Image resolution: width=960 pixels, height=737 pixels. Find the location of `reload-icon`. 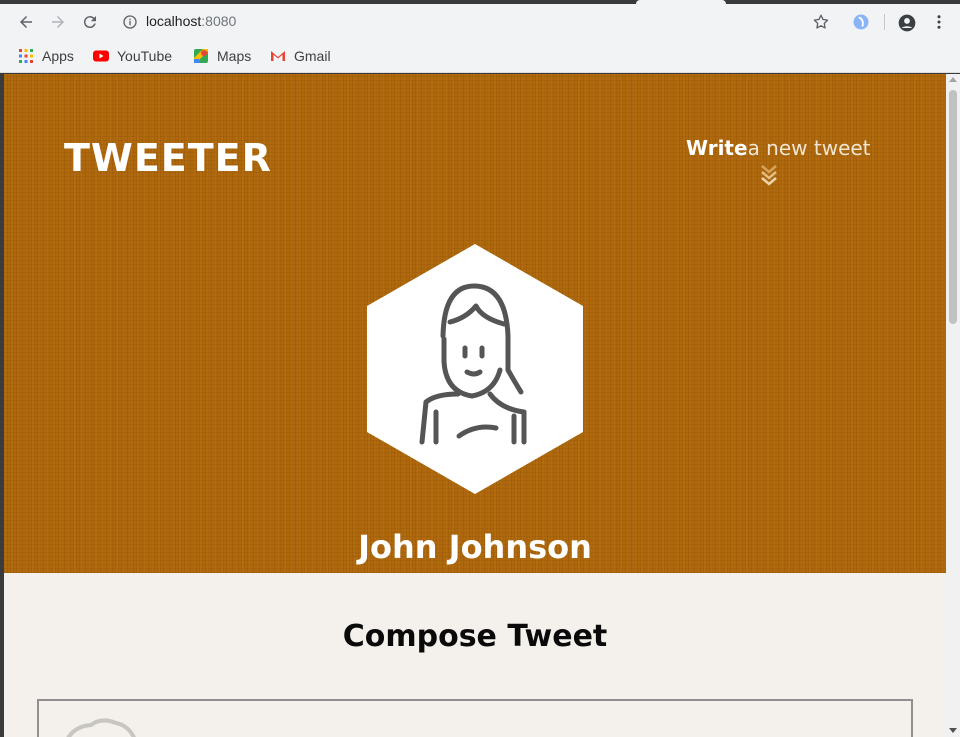

reload-icon is located at coordinates (89, 22).